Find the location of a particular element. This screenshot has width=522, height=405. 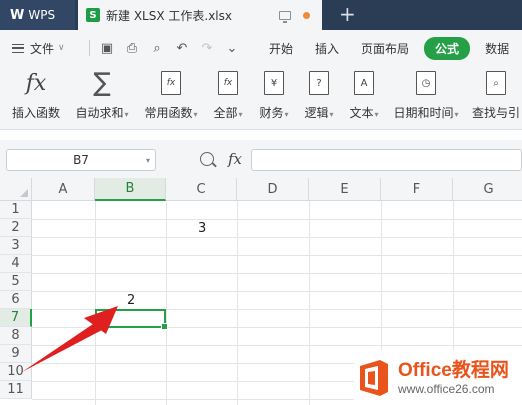

insert-function-button: fx 插入函数 is located at coordinates (36, 98).